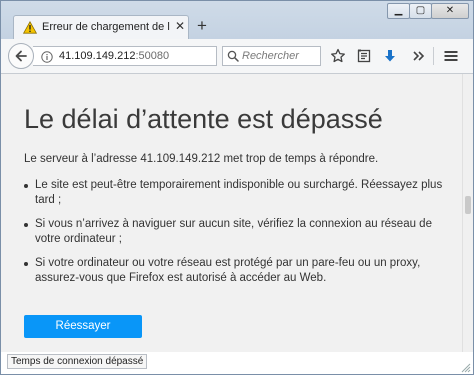 This screenshot has width=474, height=375. I want to click on url-bar: 41.109.149.212:50080, so click(139, 56).